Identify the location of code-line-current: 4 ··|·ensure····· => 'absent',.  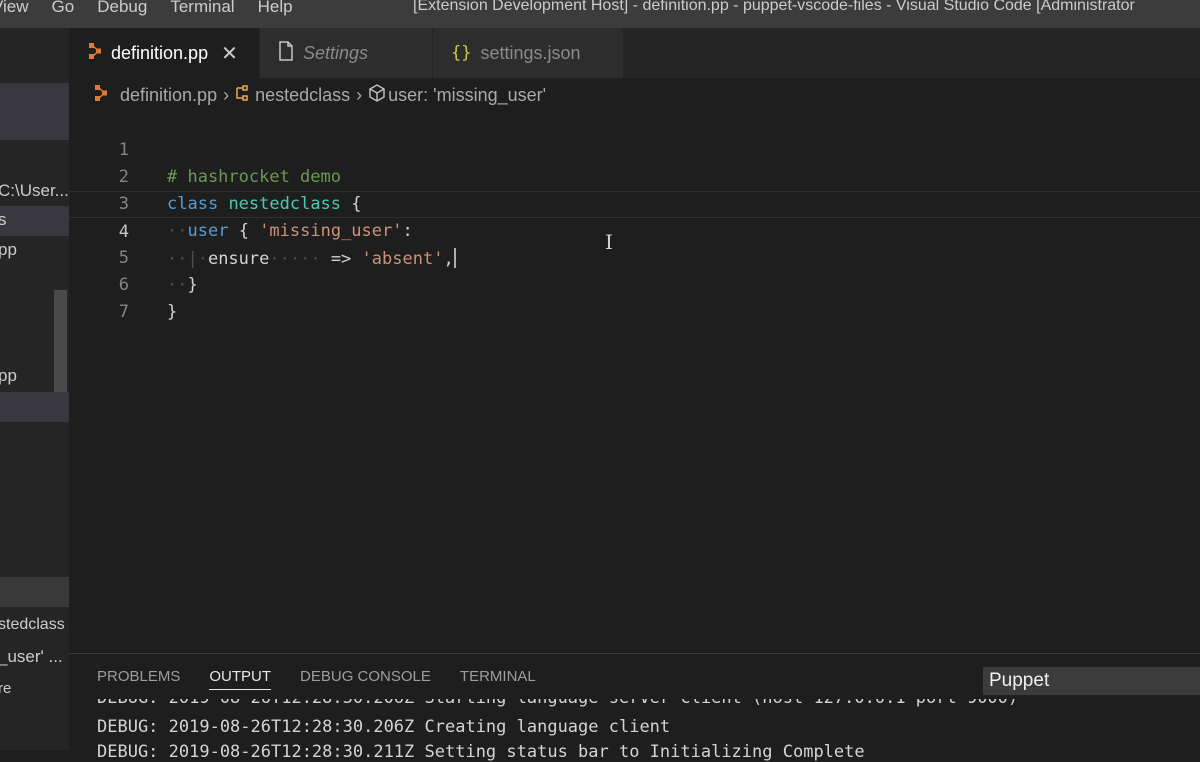
(634, 230).